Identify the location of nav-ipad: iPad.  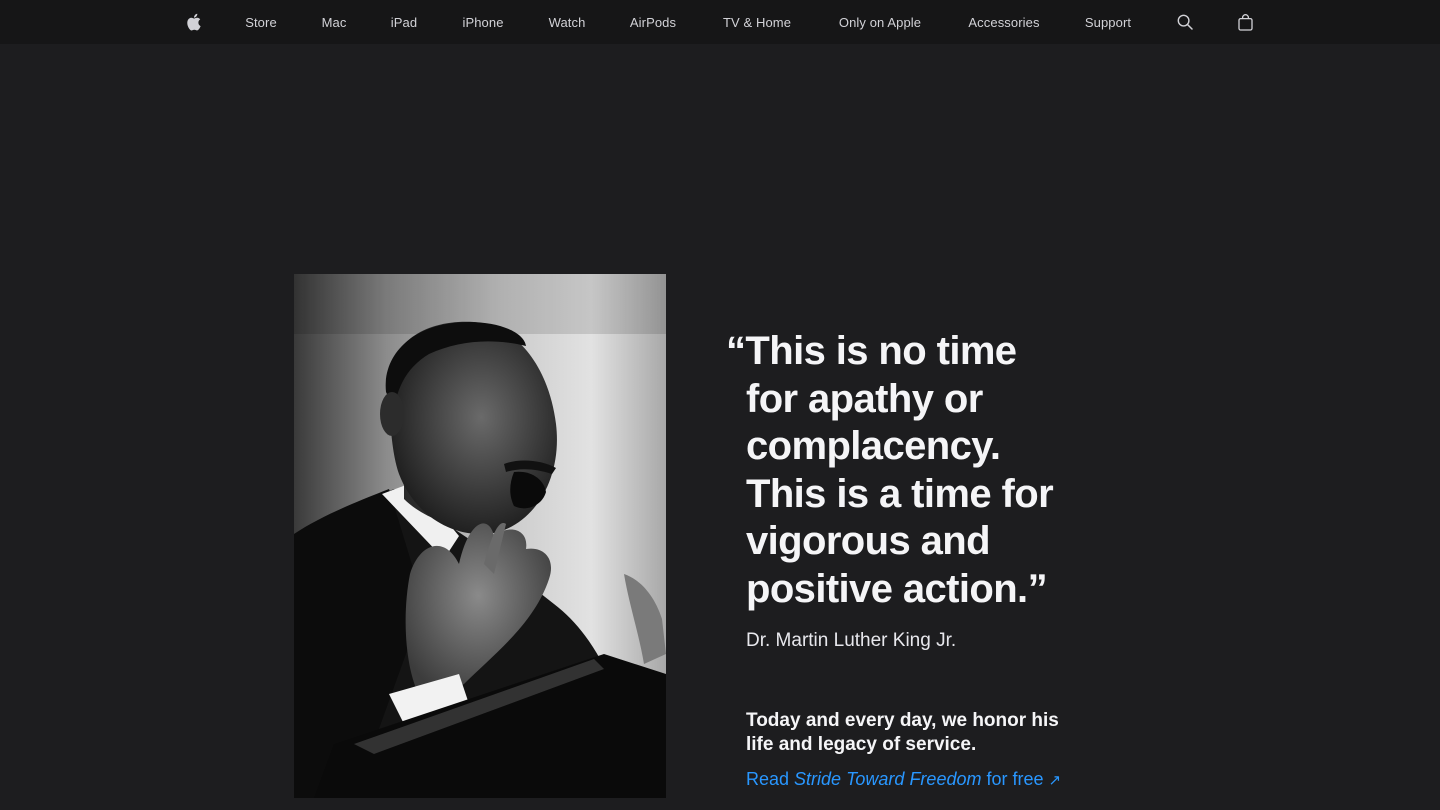
(404, 22).